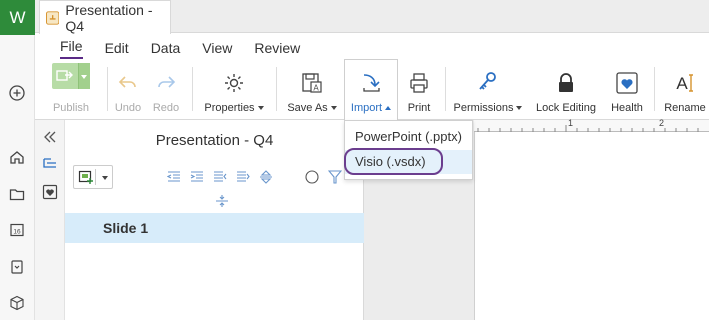 The height and width of the screenshot is (320, 709). What do you see at coordinates (234, 83) in the screenshot?
I see `gear-icon` at bounding box center [234, 83].